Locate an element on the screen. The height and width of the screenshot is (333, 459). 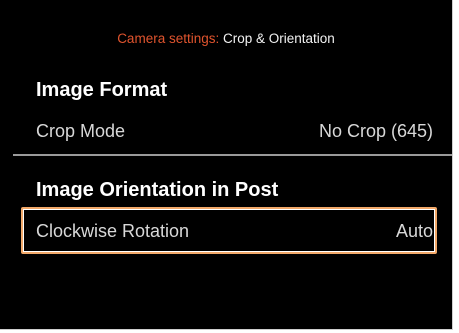
section-heading-image-orientation: Image Orientation in Post is located at coordinates (157, 190).